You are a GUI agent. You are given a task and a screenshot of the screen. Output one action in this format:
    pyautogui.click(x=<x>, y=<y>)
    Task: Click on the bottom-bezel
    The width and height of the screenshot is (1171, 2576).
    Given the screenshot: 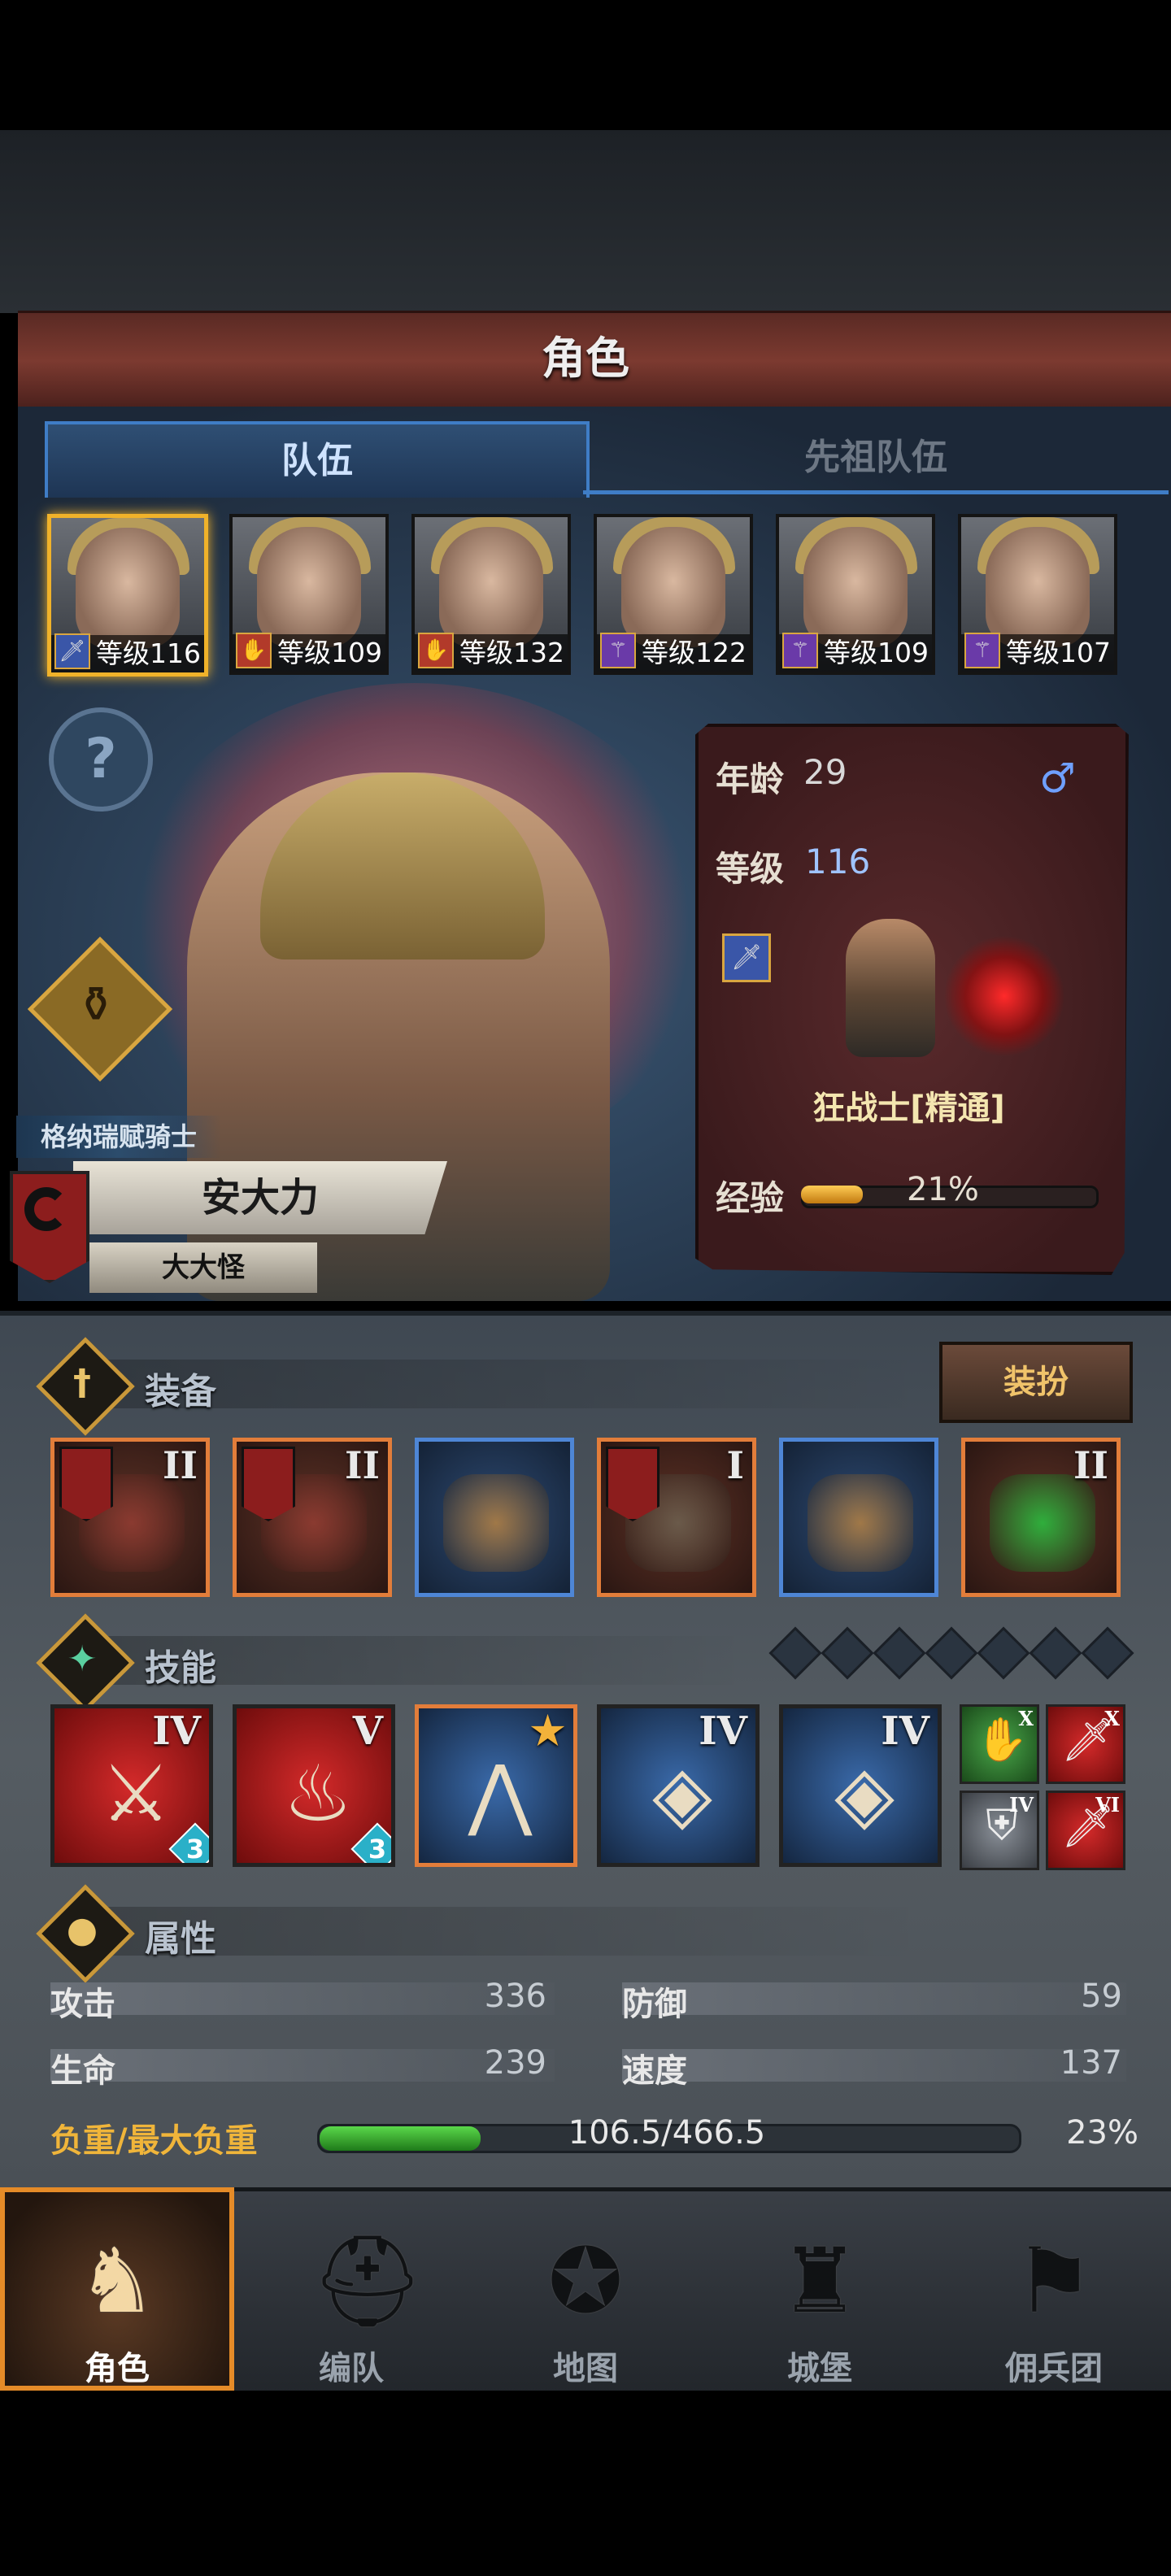 What is the action you would take?
    pyautogui.click(x=585, y=2484)
    